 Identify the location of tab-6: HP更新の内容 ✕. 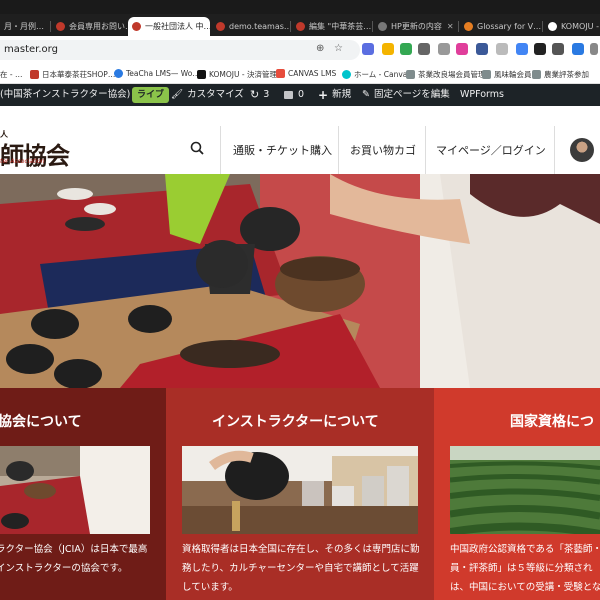
(416, 26).